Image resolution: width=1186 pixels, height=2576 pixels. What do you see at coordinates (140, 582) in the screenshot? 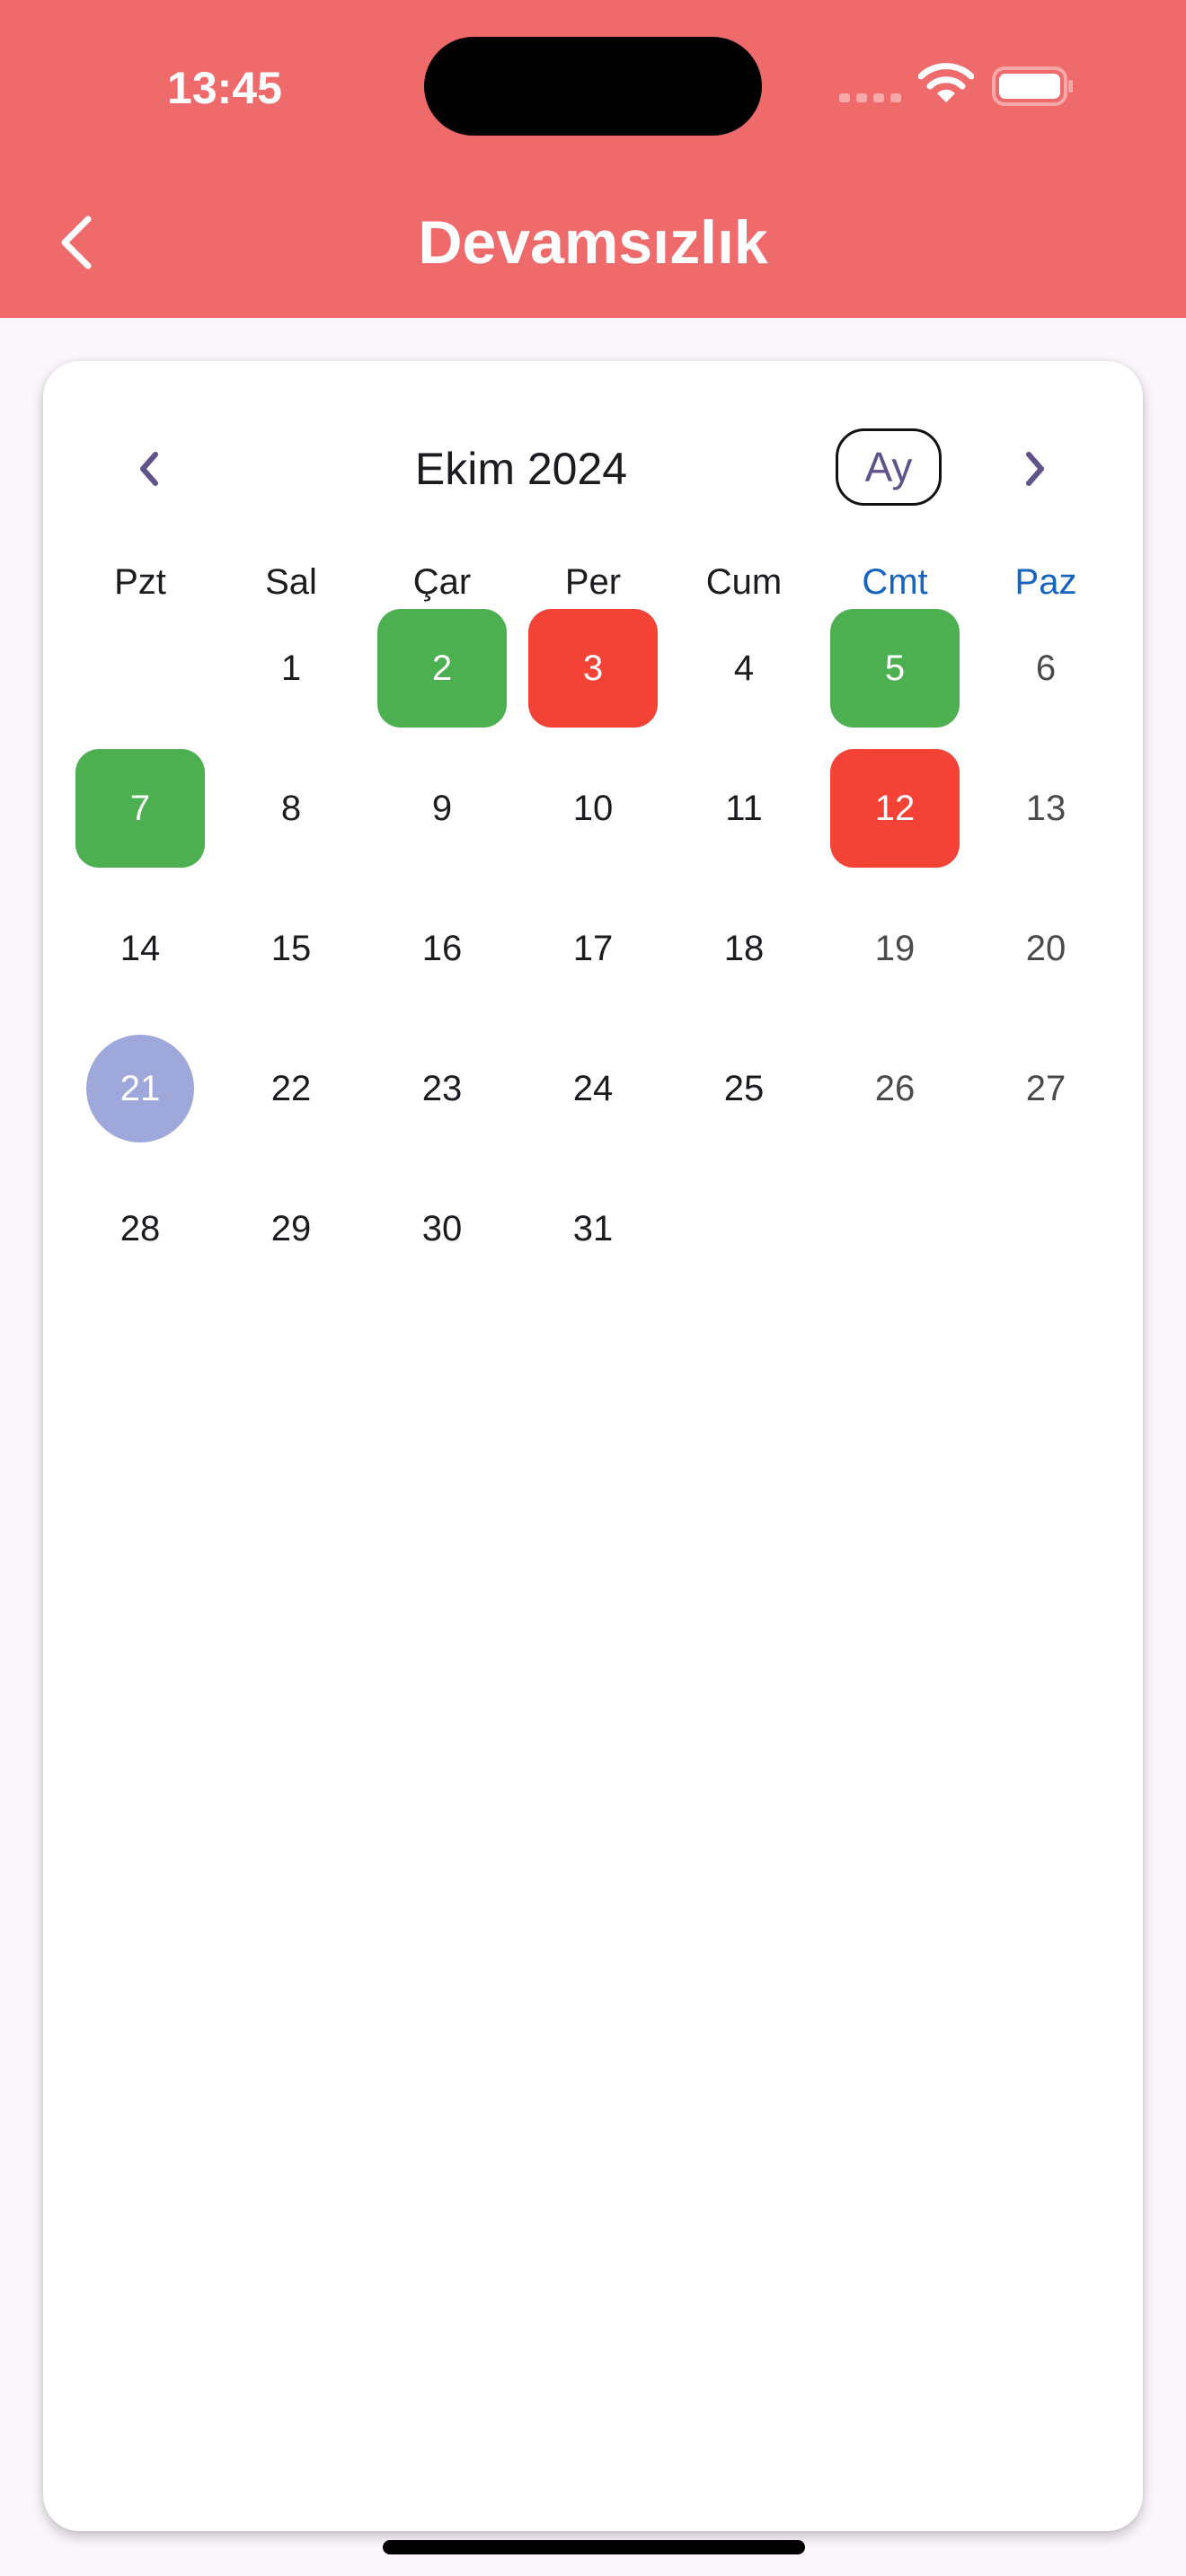
I see `weekday-label: Pzt` at bounding box center [140, 582].